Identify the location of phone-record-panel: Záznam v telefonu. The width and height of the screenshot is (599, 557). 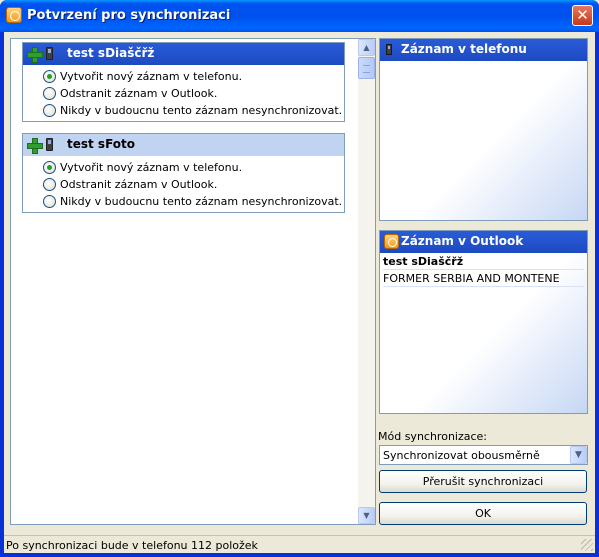
(483, 129).